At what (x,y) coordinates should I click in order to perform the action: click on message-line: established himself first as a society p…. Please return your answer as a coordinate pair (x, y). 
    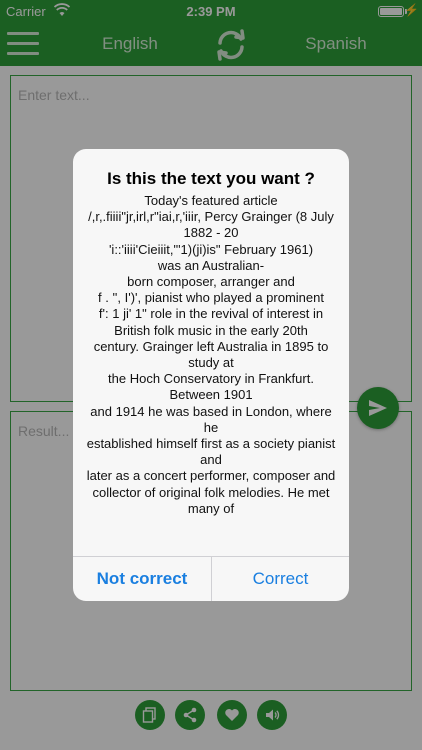
    Looking at the image, I should click on (211, 452).